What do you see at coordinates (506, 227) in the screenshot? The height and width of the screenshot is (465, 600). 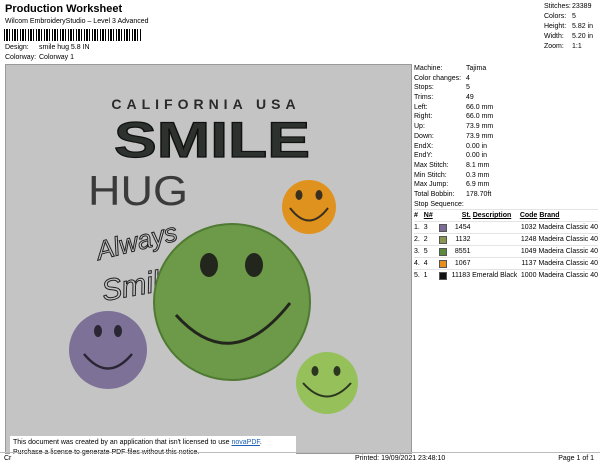 I see `table-row: 1. 3 1454 1032 Madeira Classic 40` at bounding box center [506, 227].